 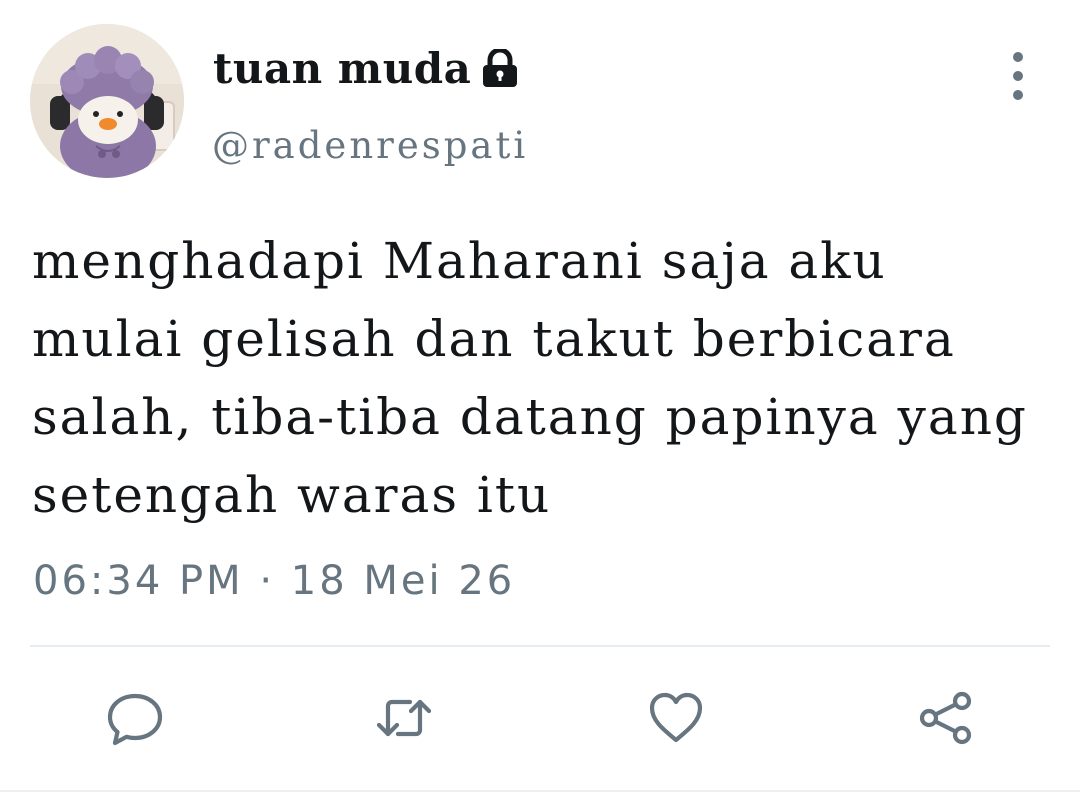 What do you see at coordinates (342, 68) in the screenshot?
I see `display-name: tuan muda` at bounding box center [342, 68].